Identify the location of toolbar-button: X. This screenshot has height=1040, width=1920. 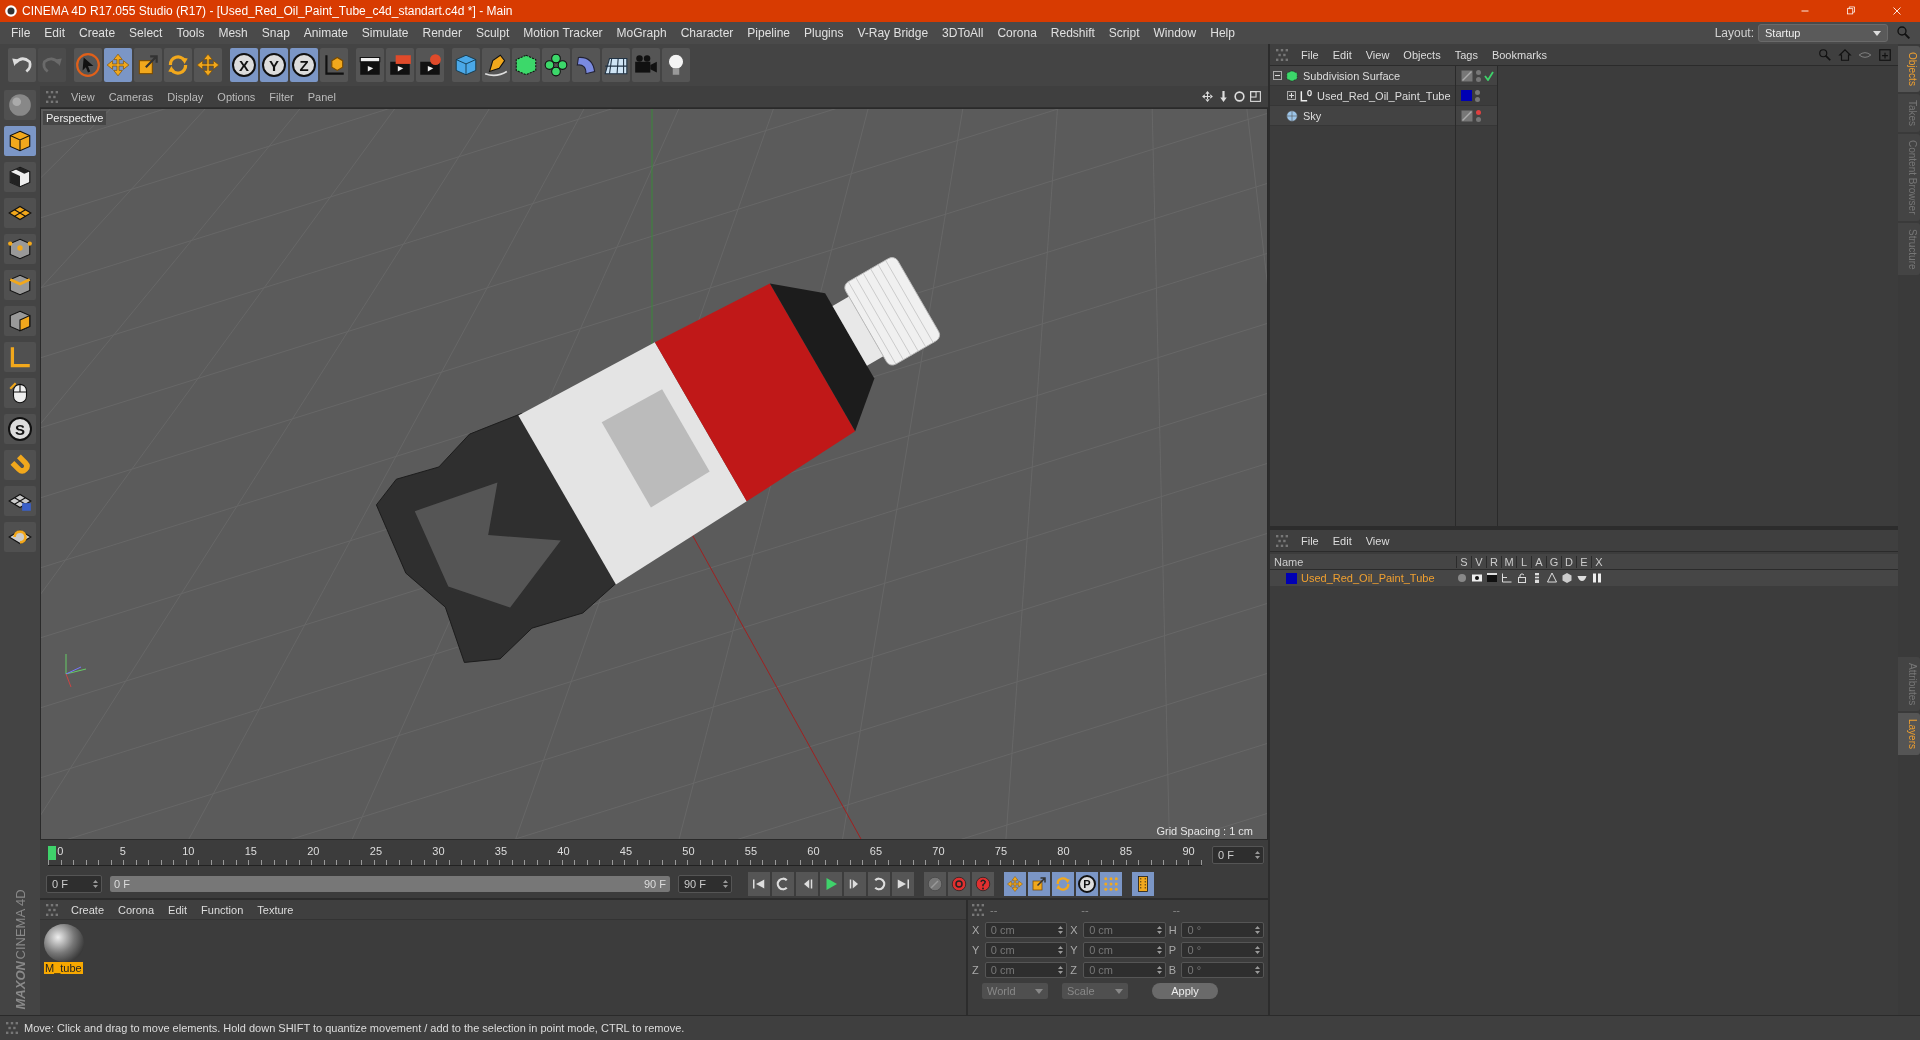
(244, 65).